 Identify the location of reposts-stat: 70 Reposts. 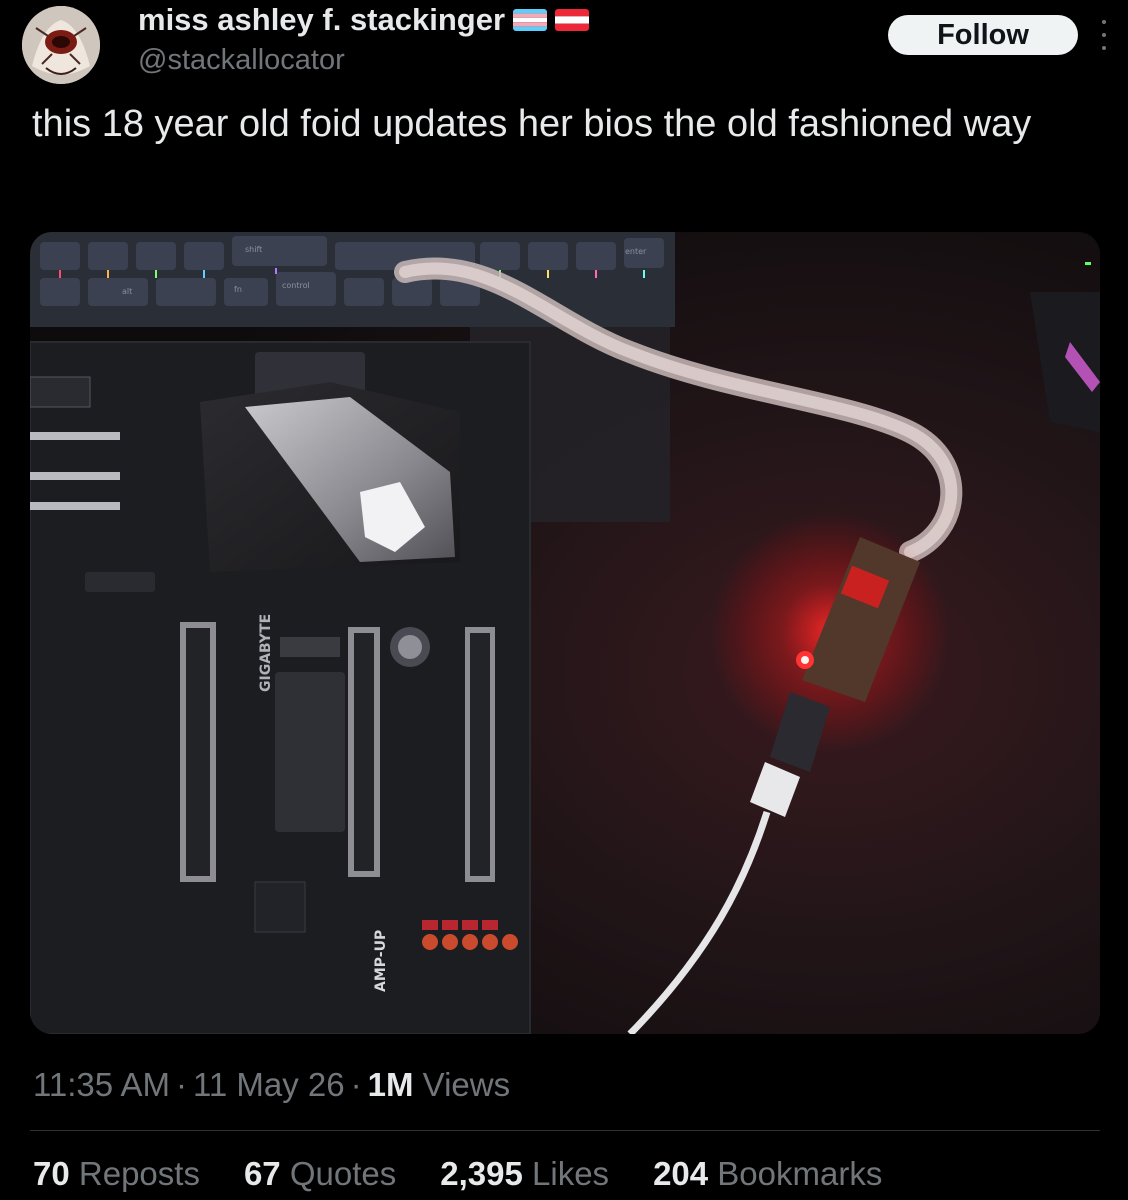
(116, 1174).